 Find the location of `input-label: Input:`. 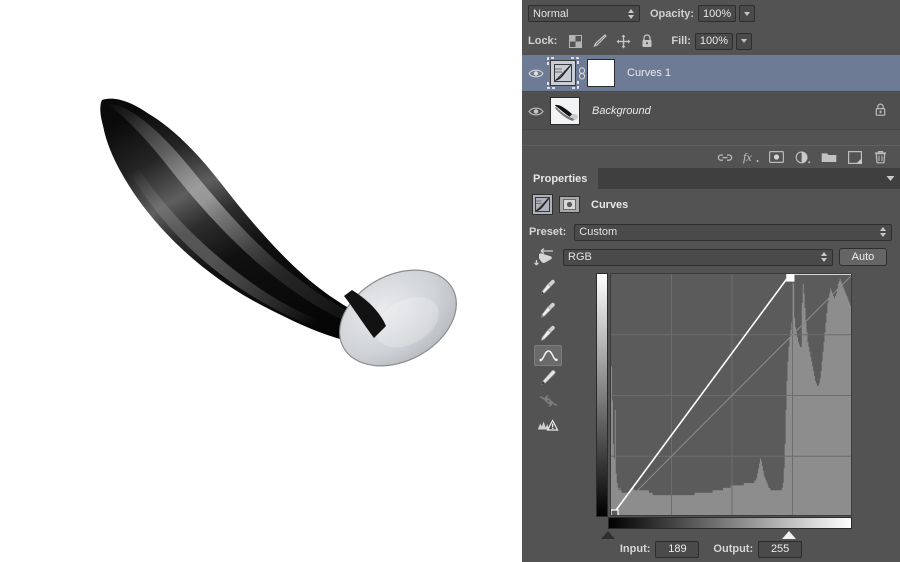

input-label: Input: is located at coordinates (635, 549).